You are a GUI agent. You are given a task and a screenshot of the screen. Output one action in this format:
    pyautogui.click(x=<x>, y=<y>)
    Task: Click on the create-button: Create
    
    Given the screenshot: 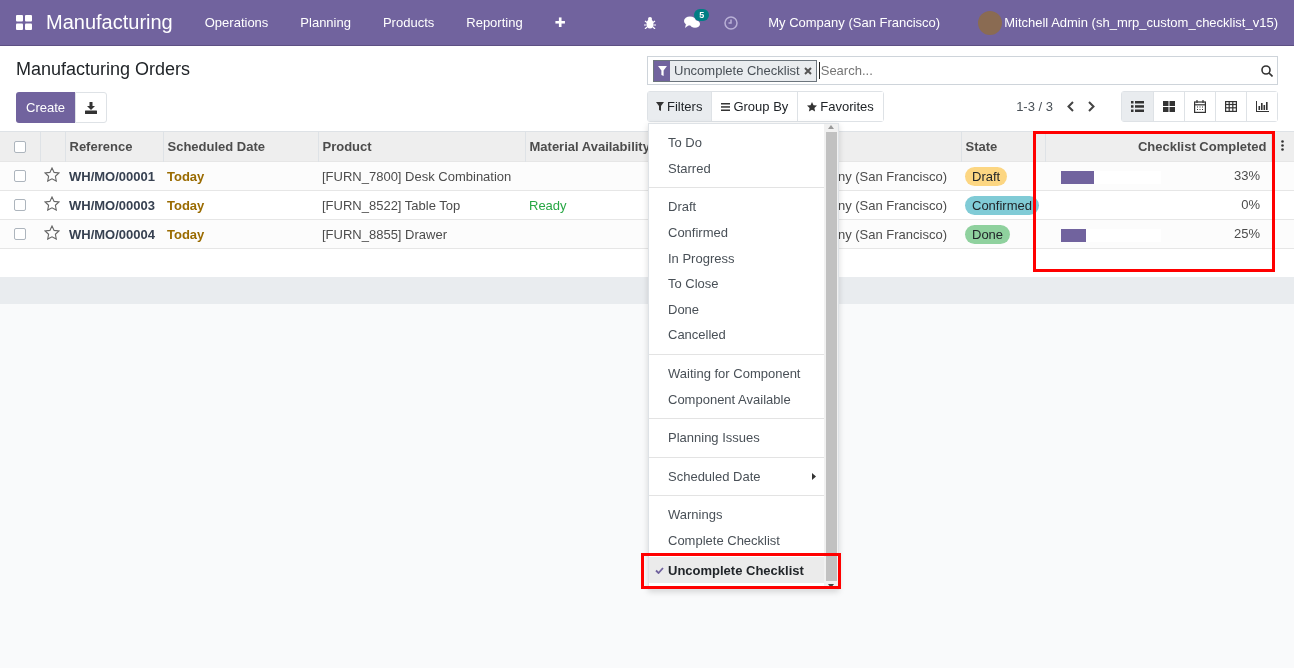 What is the action you would take?
    pyautogui.click(x=46, y=107)
    